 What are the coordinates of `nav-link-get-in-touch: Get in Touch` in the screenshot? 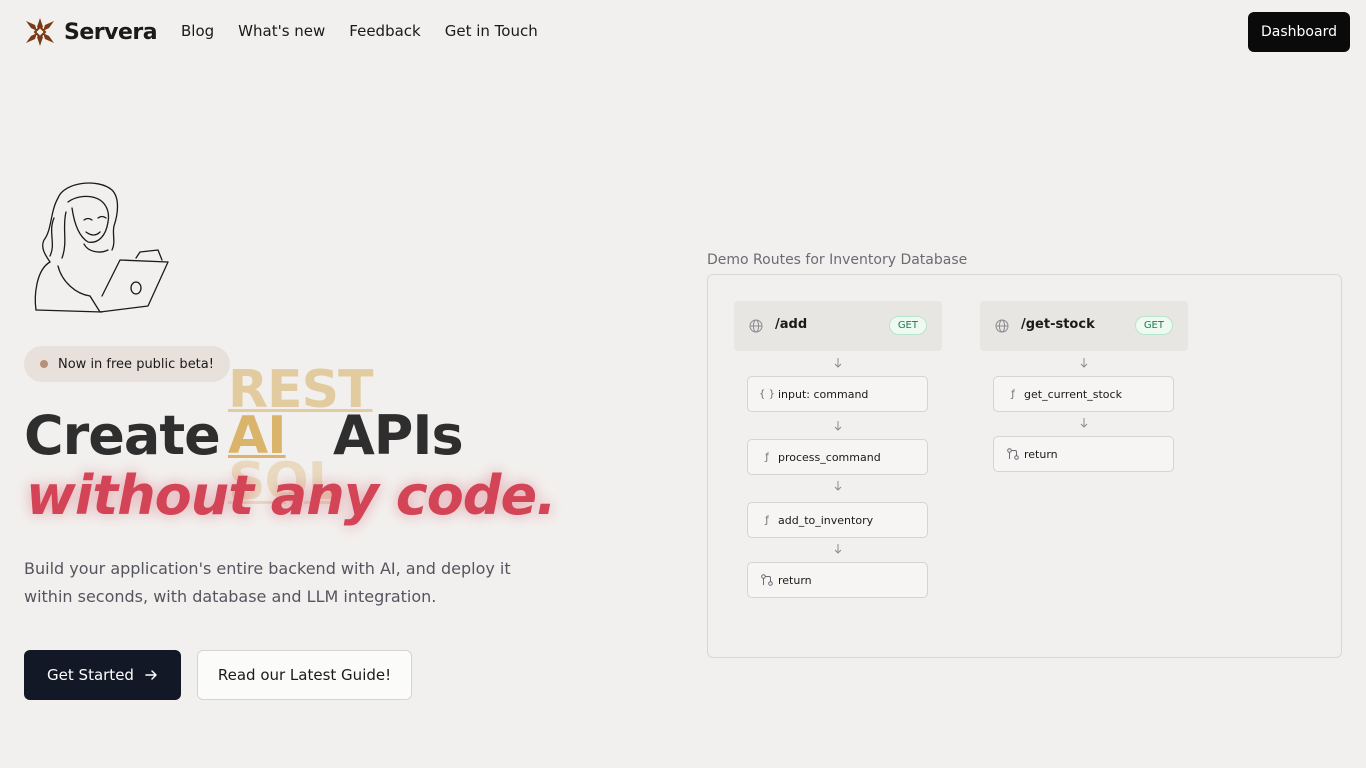 It's located at (491, 31).